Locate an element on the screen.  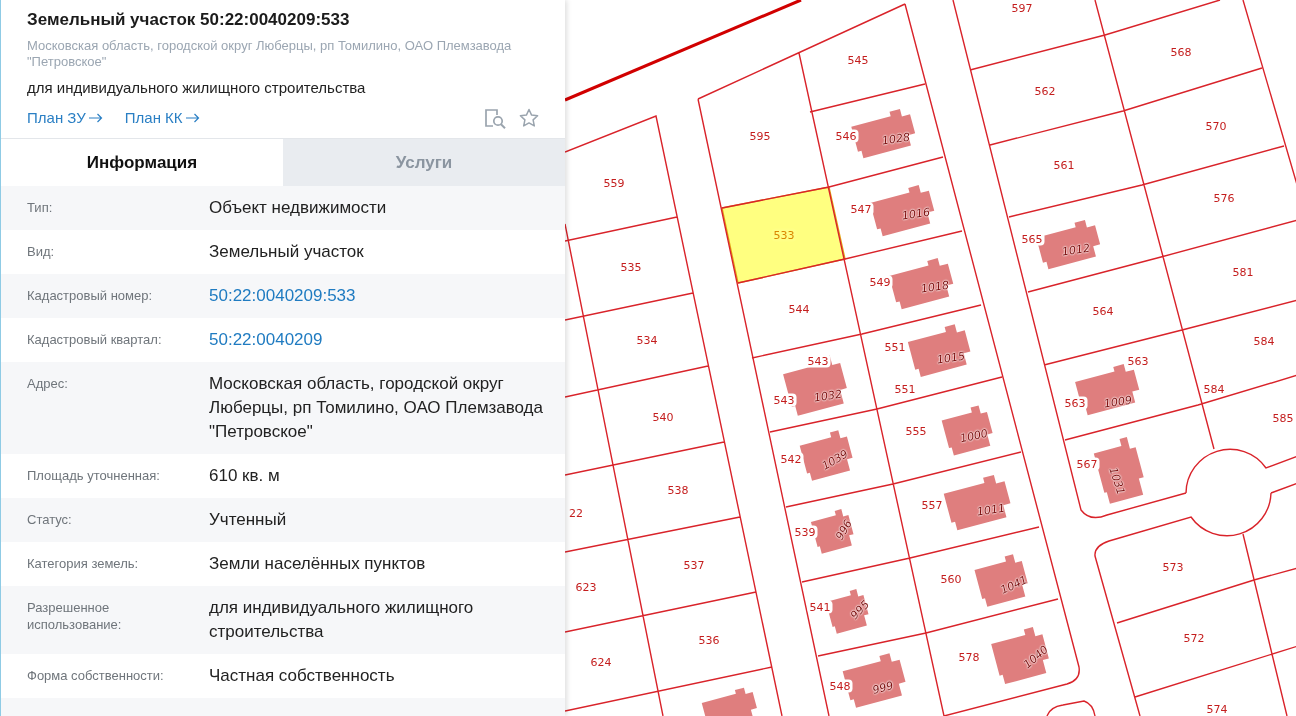
parcel-number: 555 is located at coordinates (916, 431).